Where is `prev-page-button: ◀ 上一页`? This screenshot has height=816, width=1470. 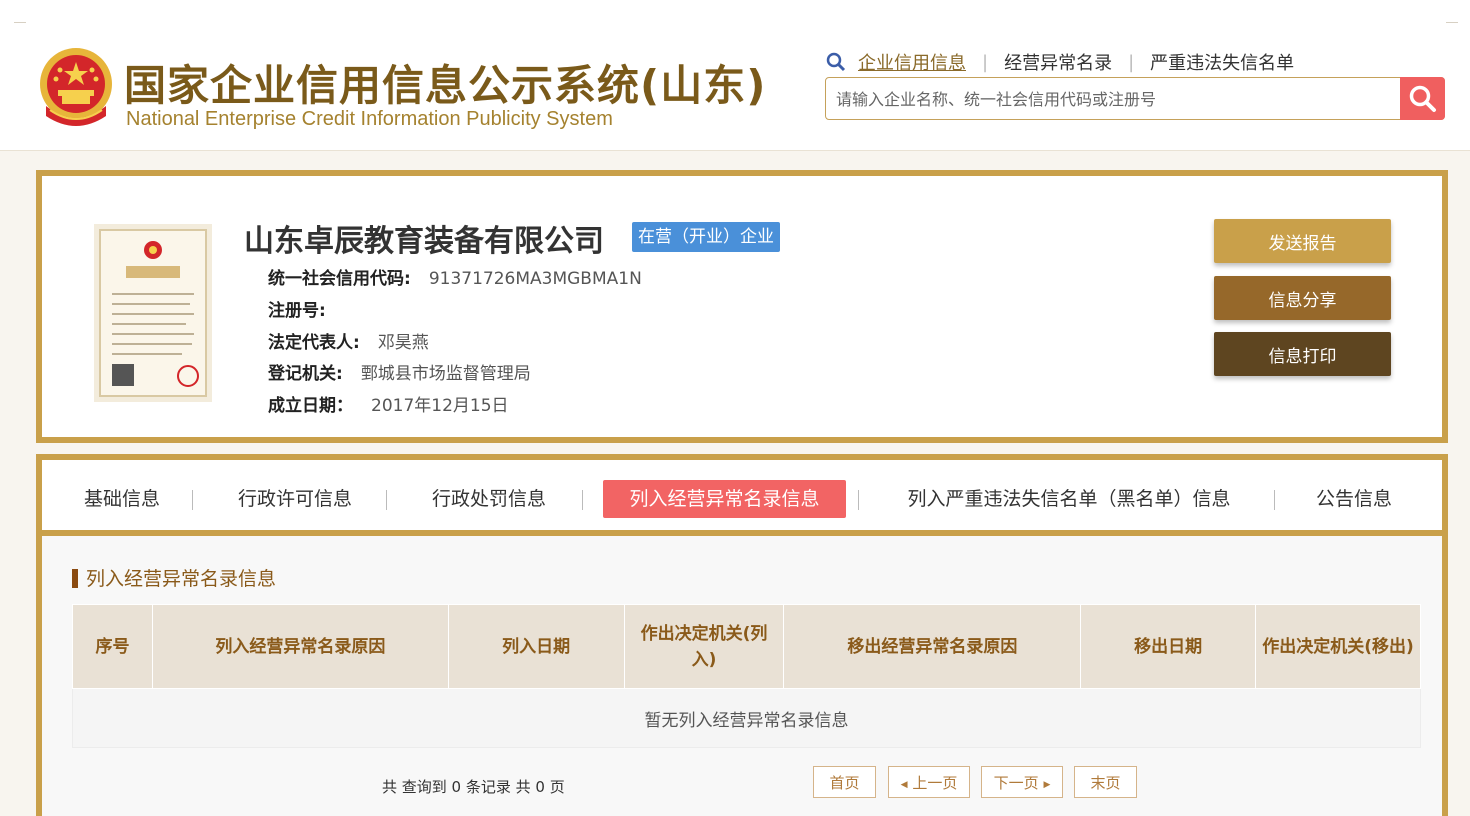 prev-page-button: ◀ 上一页 is located at coordinates (929, 782).